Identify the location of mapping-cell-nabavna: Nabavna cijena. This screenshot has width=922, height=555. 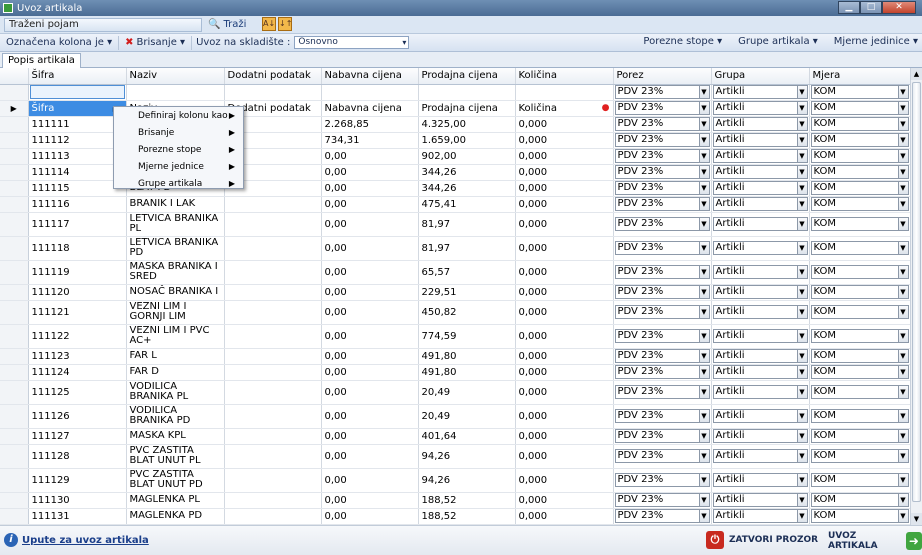
(370, 108).